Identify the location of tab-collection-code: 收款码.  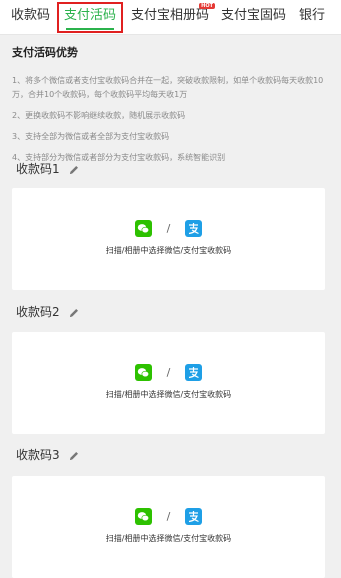
(30, 17).